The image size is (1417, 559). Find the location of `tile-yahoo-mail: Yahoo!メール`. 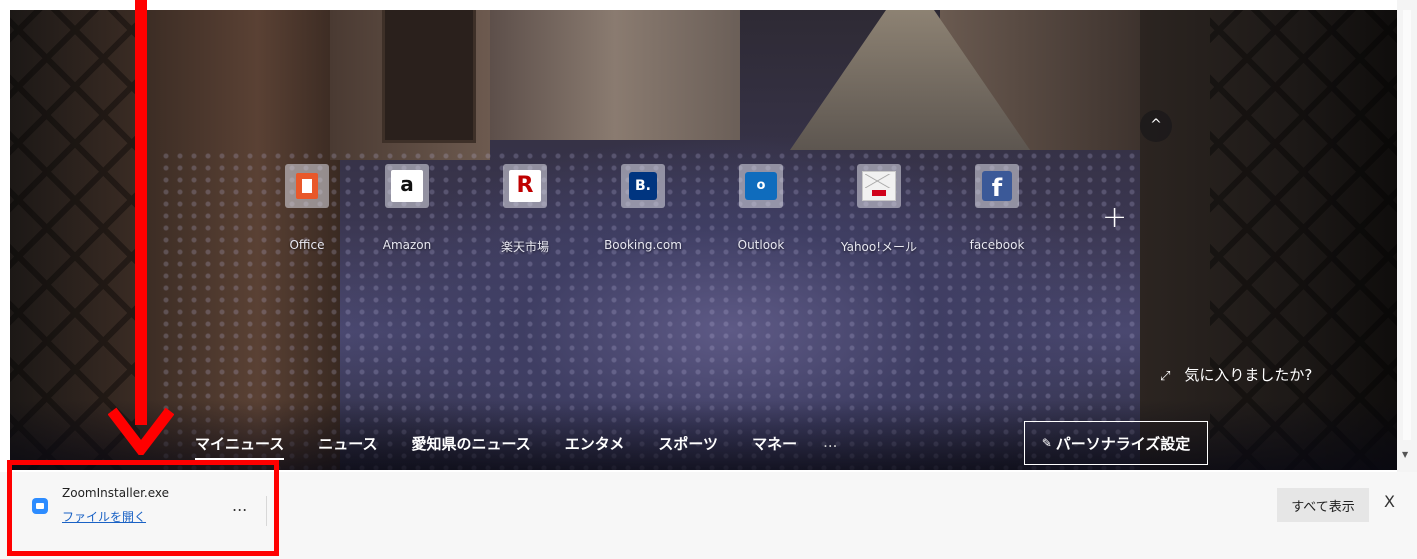

tile-yahoo-mail: Yahoo!メール is located at coordinates (879, 214).